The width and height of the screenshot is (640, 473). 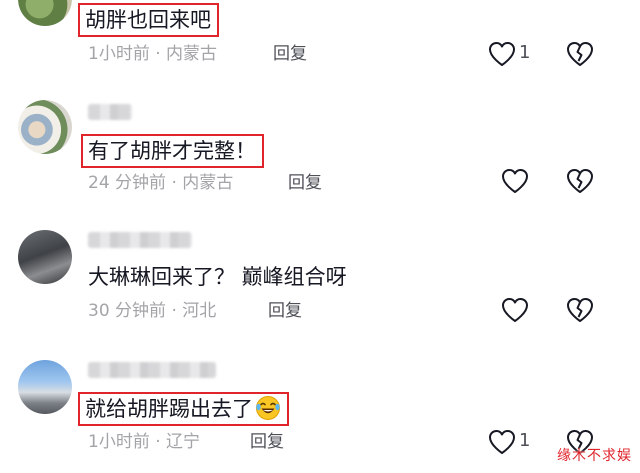 I want to click on comment-meta: 1小时前 · 辽宁, so click(x=144, y=442).